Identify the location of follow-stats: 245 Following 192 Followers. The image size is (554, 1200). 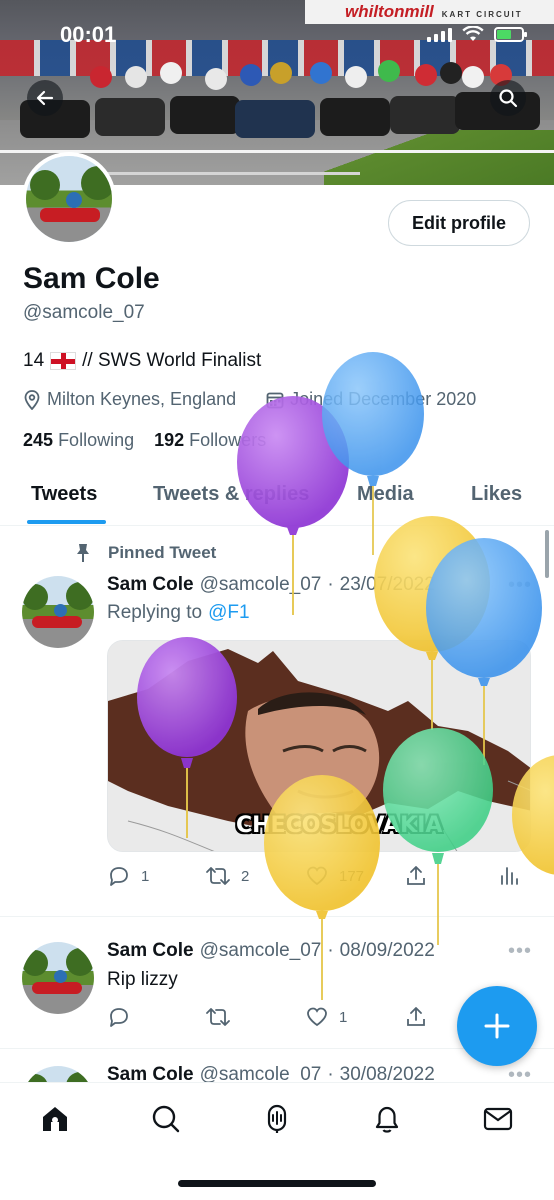
(144, 440).